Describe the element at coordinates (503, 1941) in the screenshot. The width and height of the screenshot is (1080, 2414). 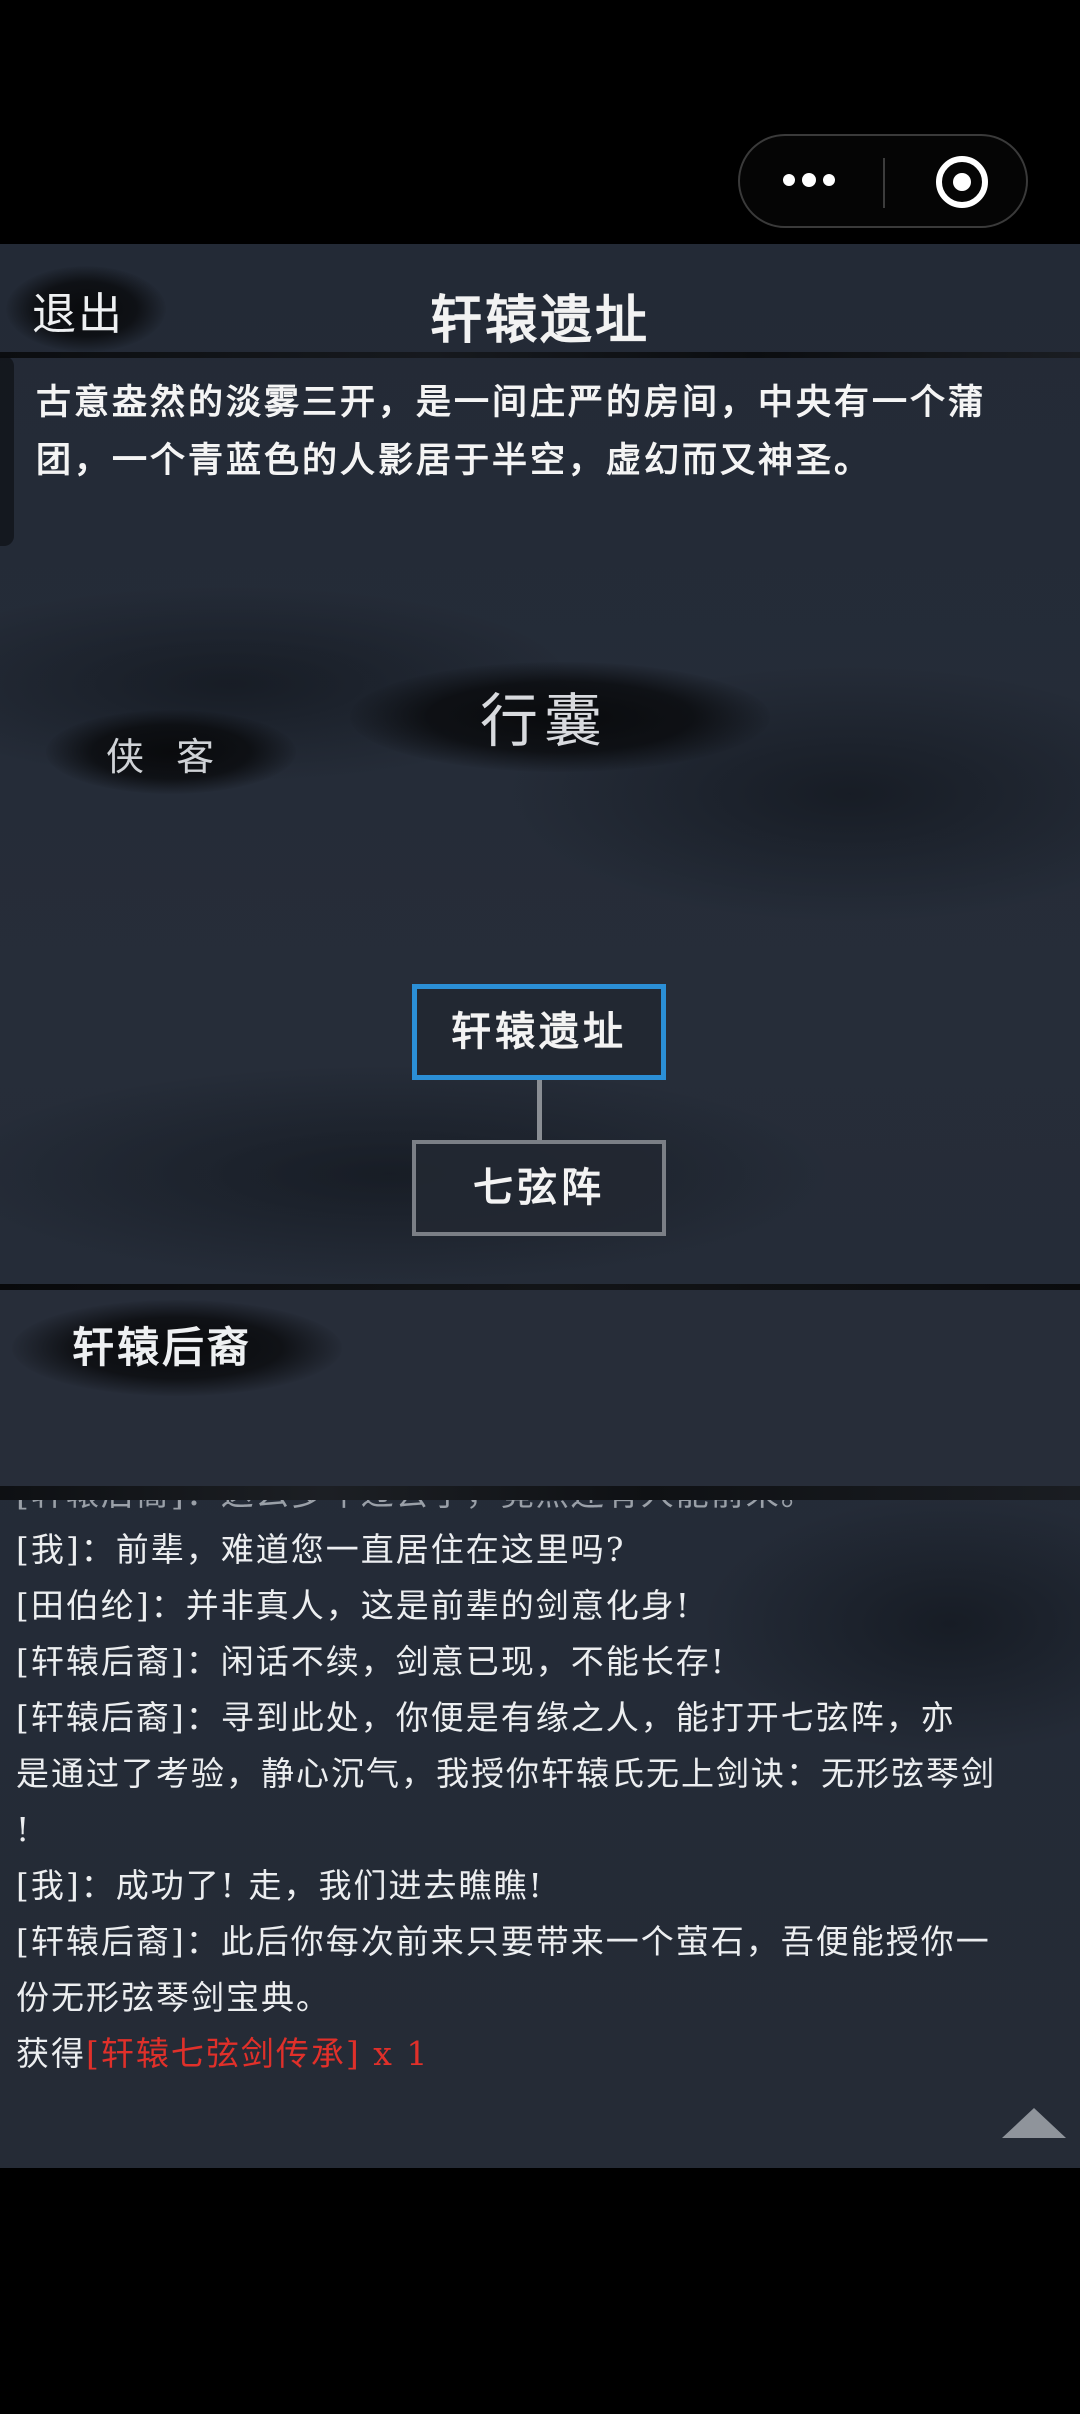
I see `log-line: [轩辕后裔]：此后你每次前来只要带来一个萤石，吾便能授你一` at that location.